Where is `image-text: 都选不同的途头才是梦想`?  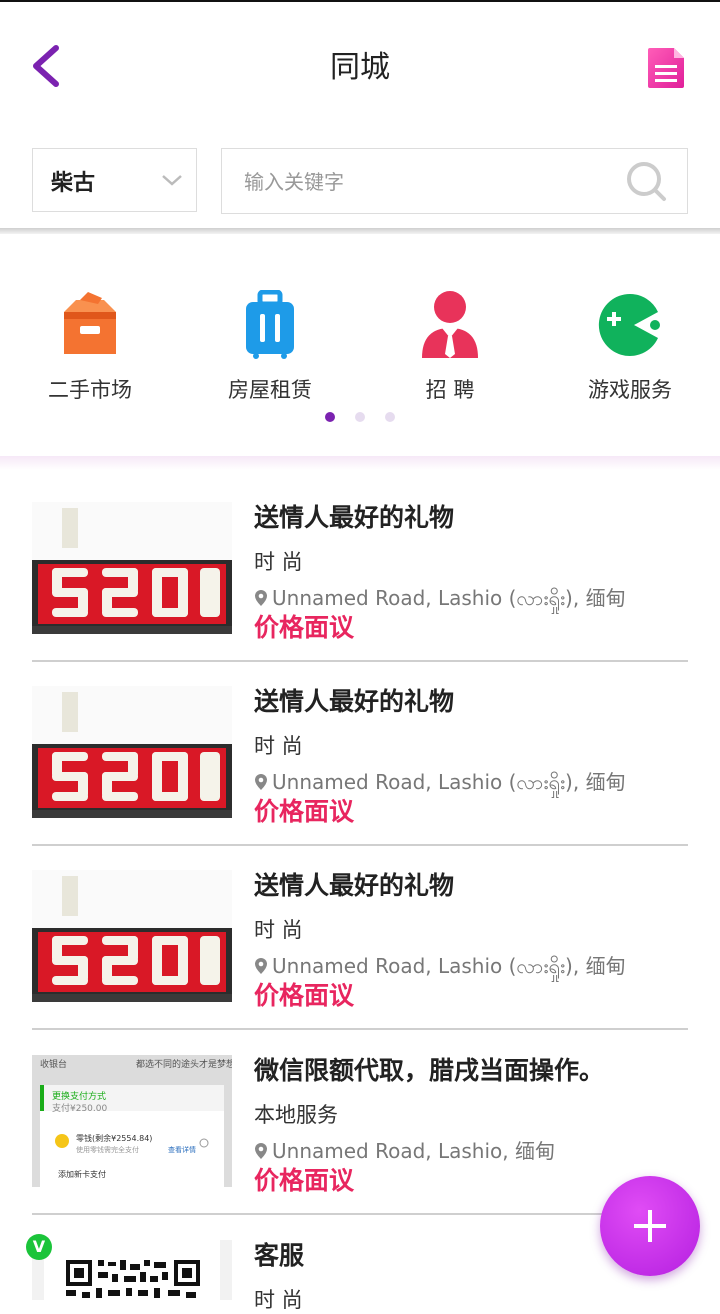
image-text: 都选不同的途头才是梦想 is located at coordinates (184, 1064).